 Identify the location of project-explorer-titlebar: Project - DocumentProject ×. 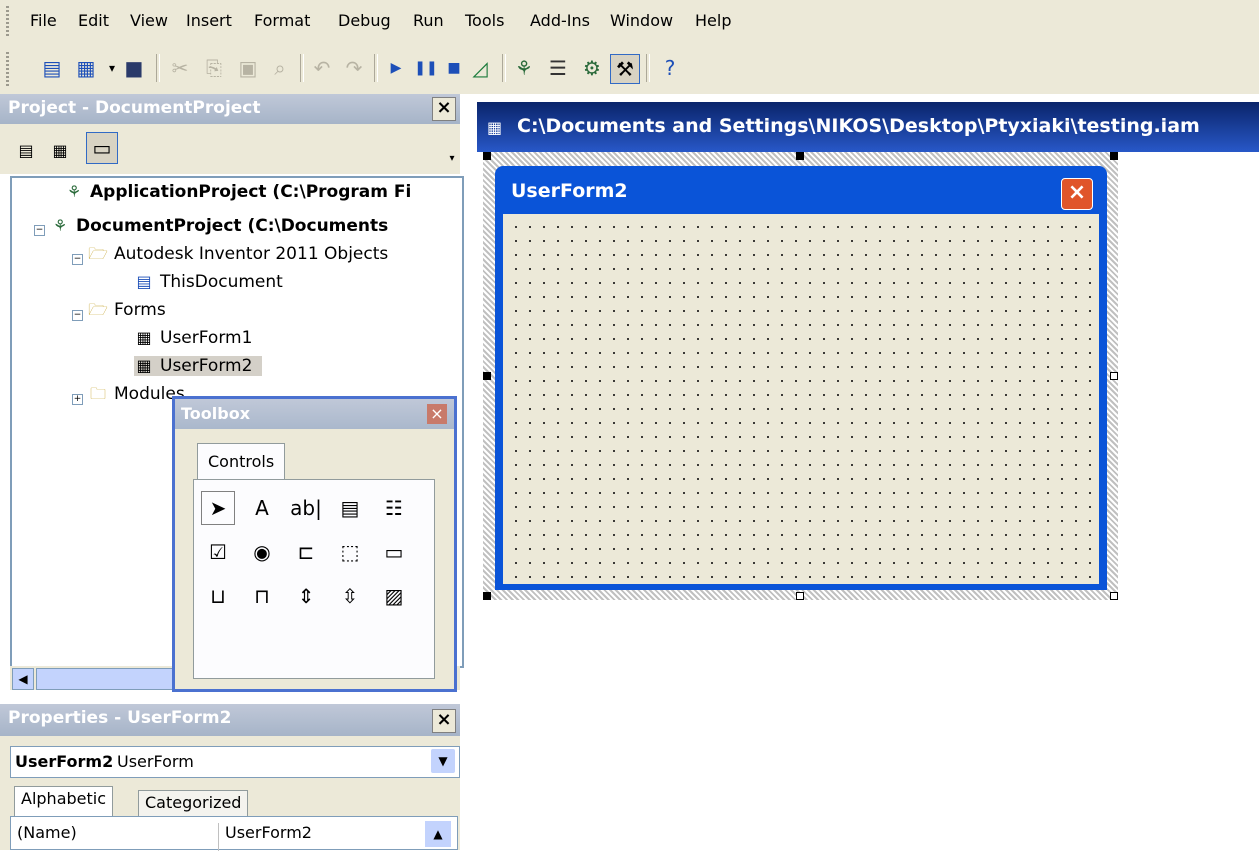
(230, 109).